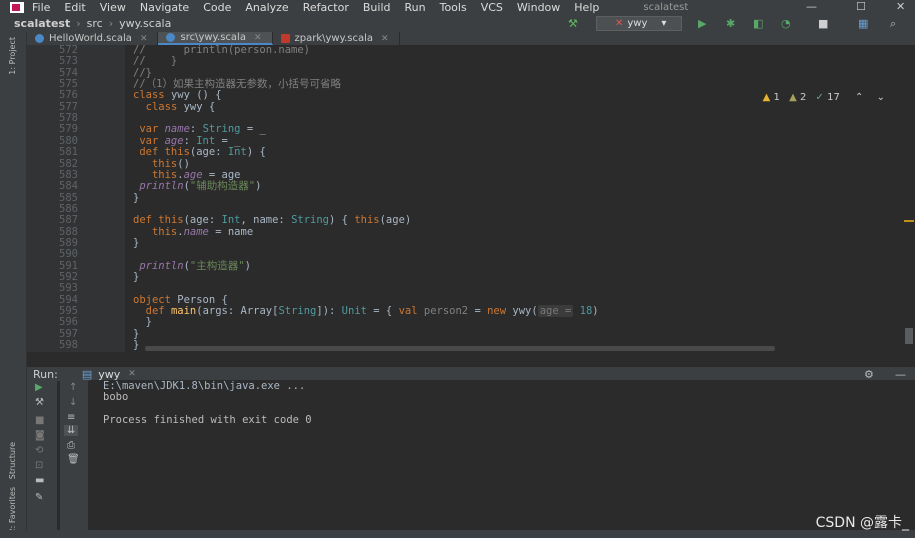 The image size is (915, 538). I want to click on code-line: println("辅助构造器"), so click(197, 186).